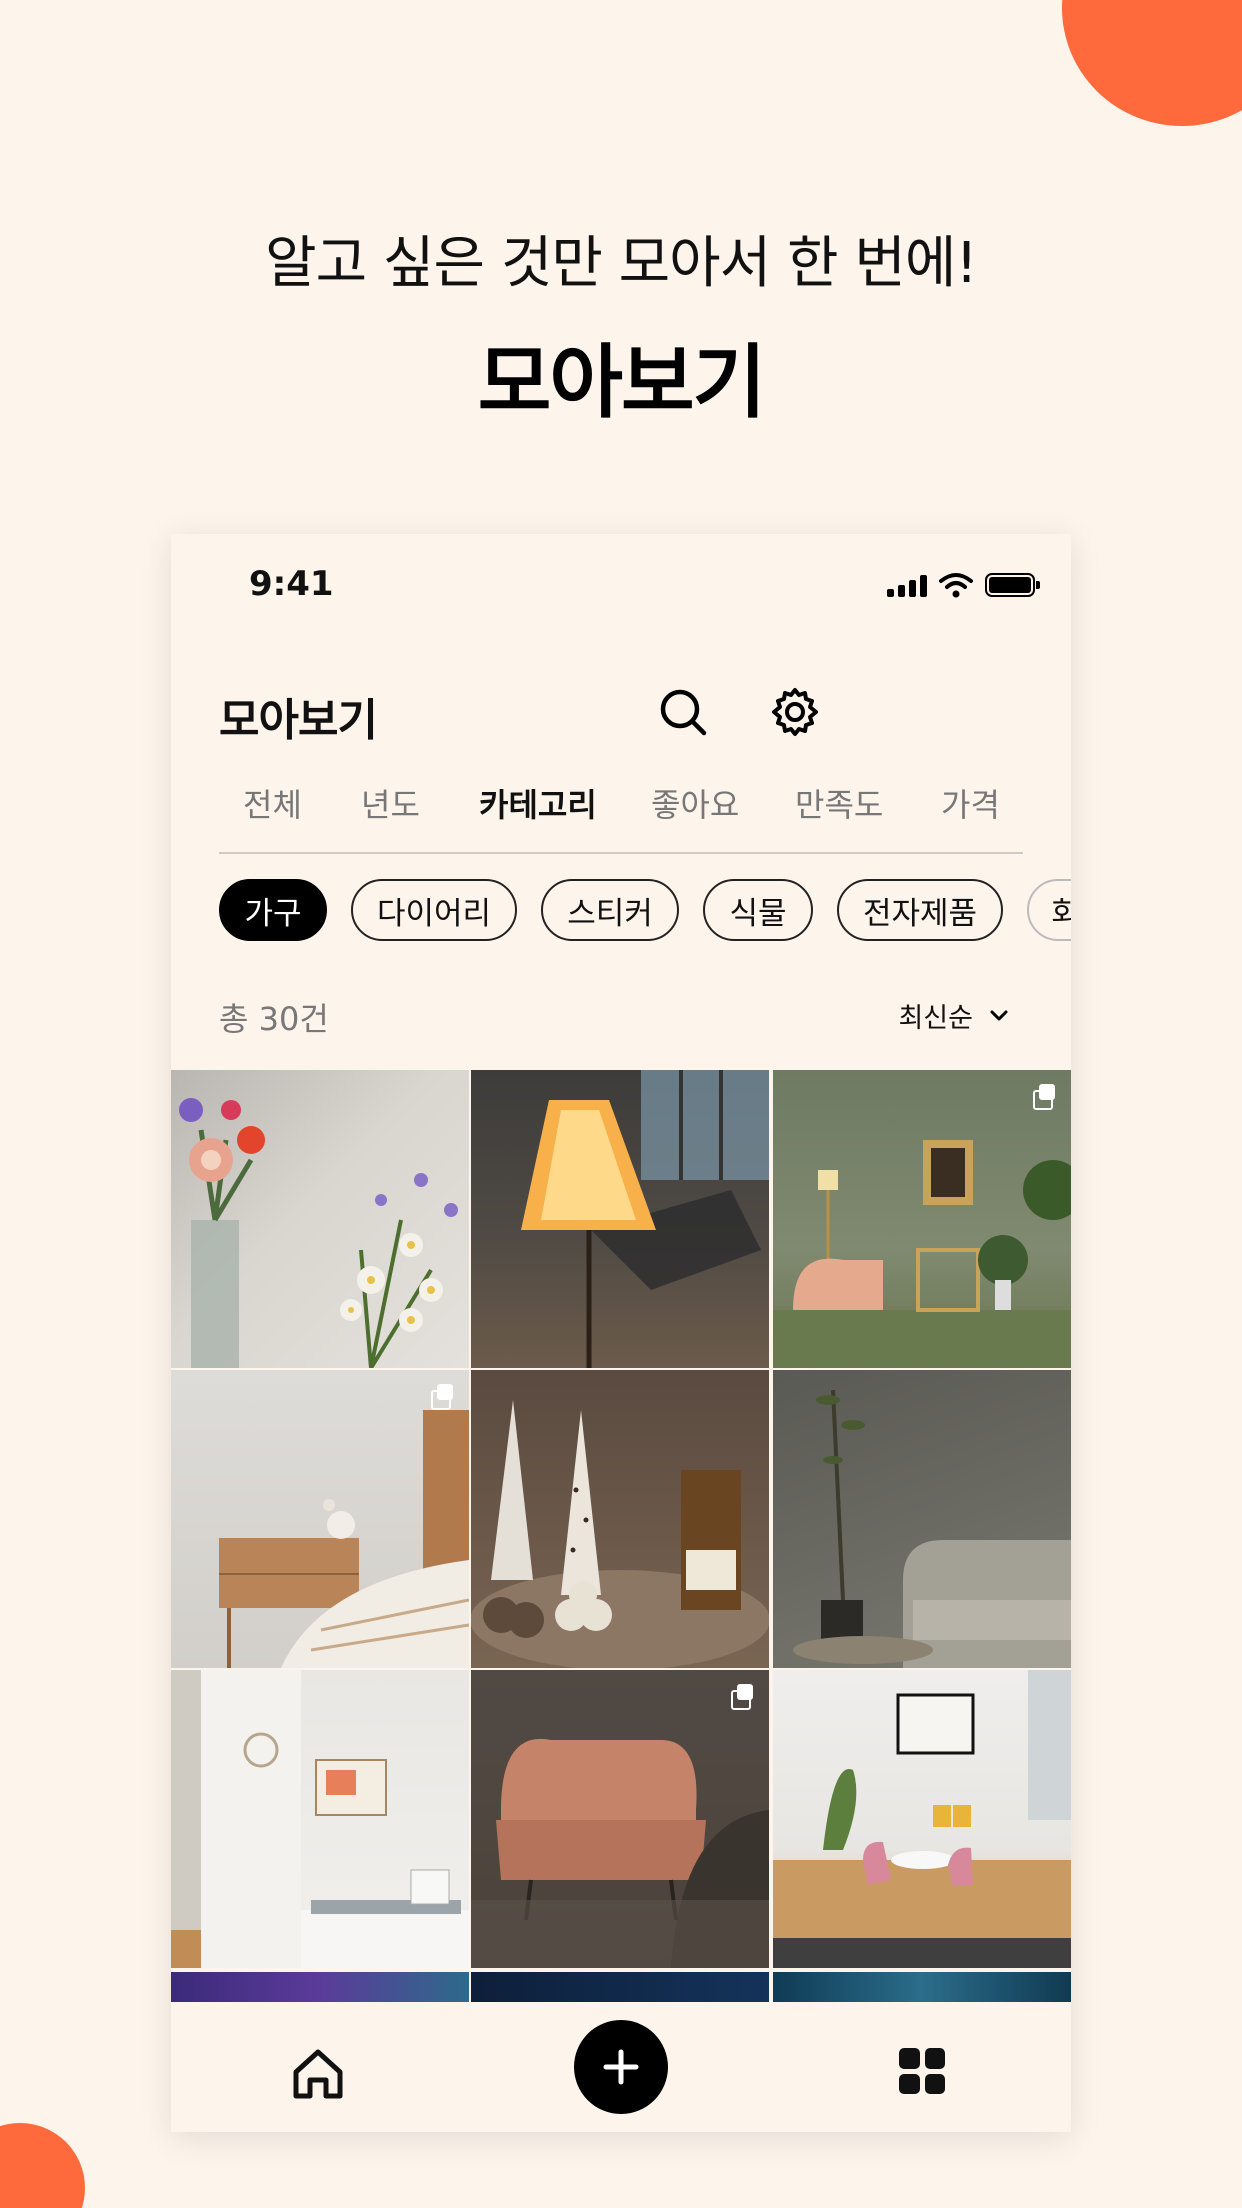 The image size is (1242, 2208). I want to click on promo-title: 모아보기, so click(621, 382).